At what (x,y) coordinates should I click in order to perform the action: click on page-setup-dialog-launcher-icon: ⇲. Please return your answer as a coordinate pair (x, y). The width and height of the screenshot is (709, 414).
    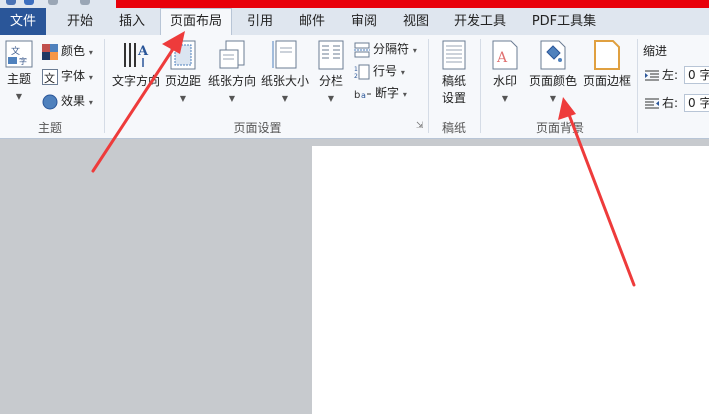
    Looking at the image, I should click on (420, 126).